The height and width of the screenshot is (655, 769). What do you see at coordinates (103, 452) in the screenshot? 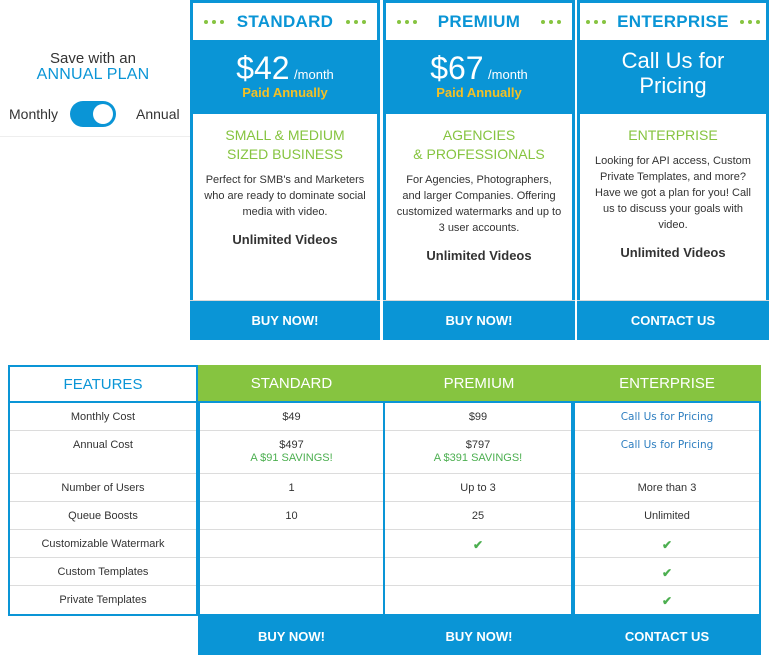
I see `feature-label: Annual Cost` at bounding box center [103, 452].